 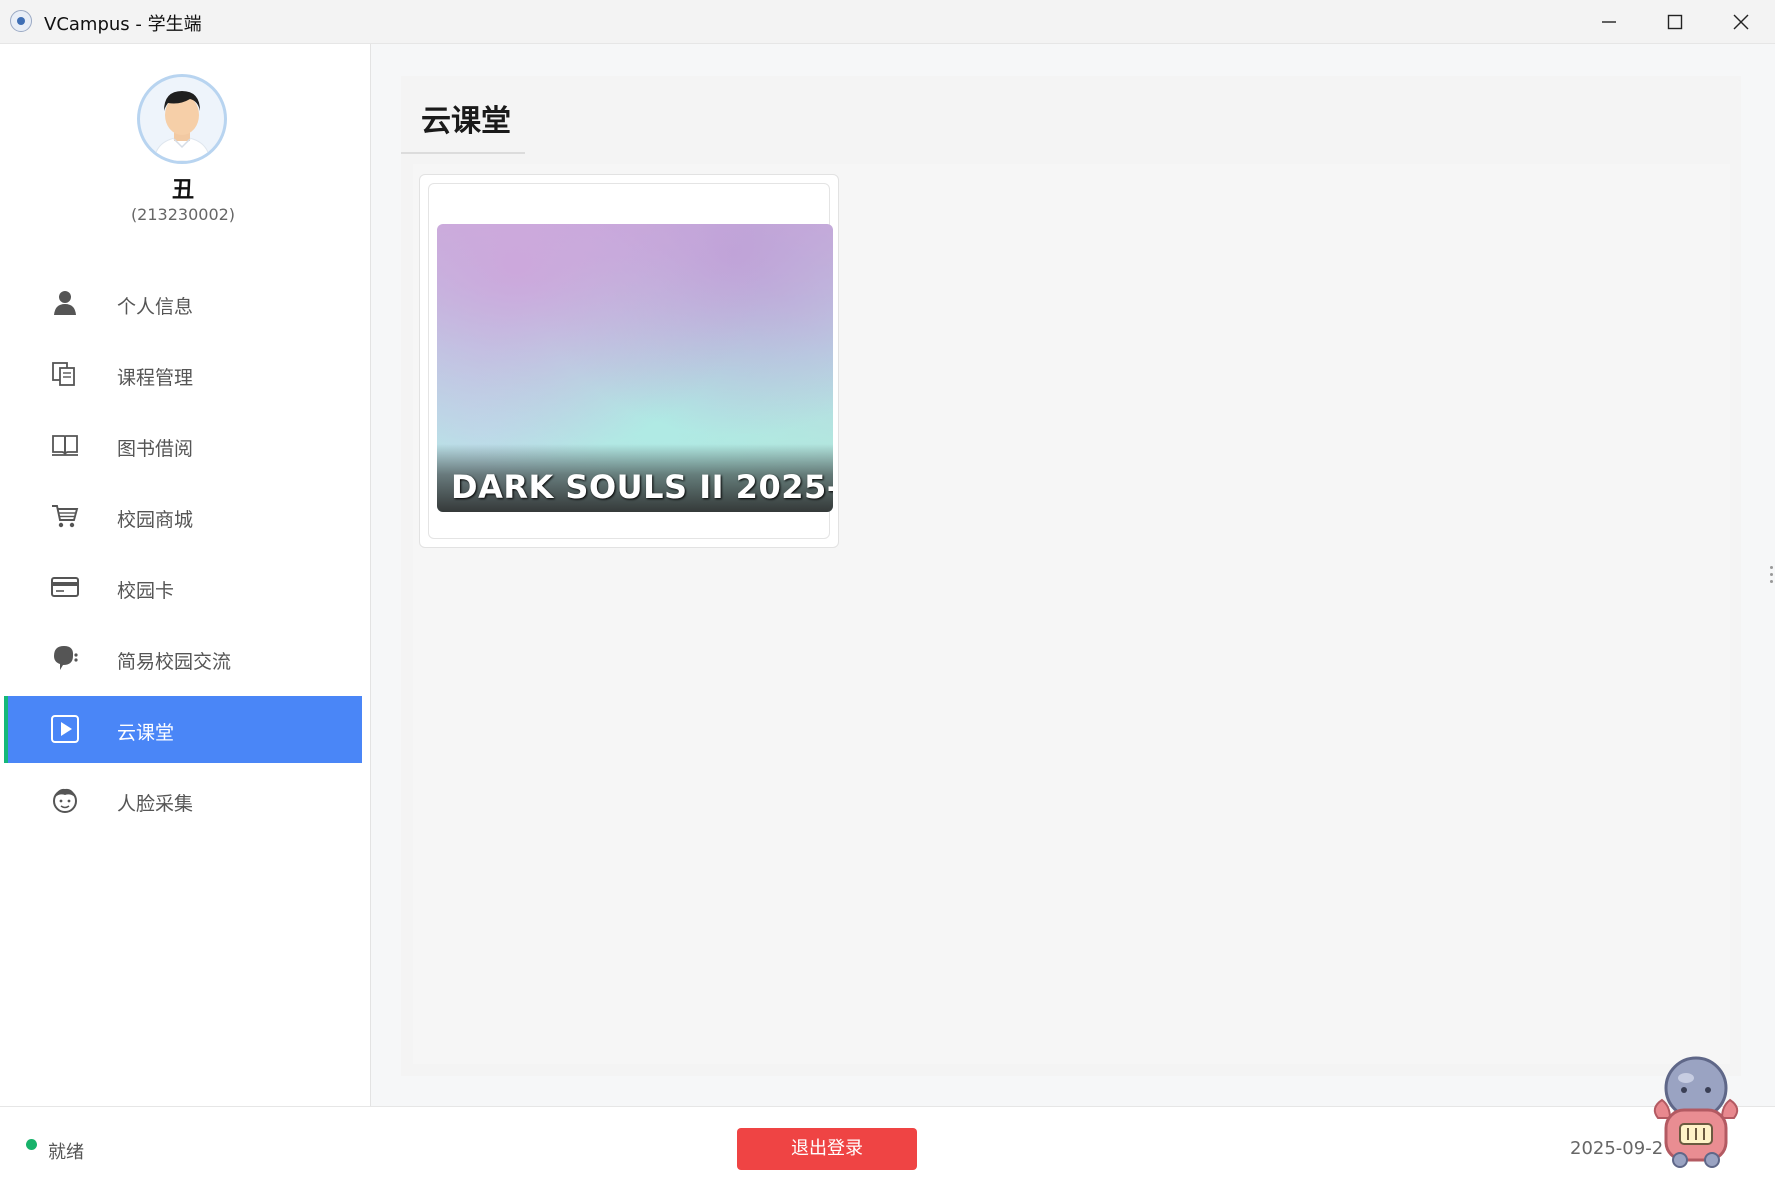 I want to click on title-underline, so click(x=463, y=153).